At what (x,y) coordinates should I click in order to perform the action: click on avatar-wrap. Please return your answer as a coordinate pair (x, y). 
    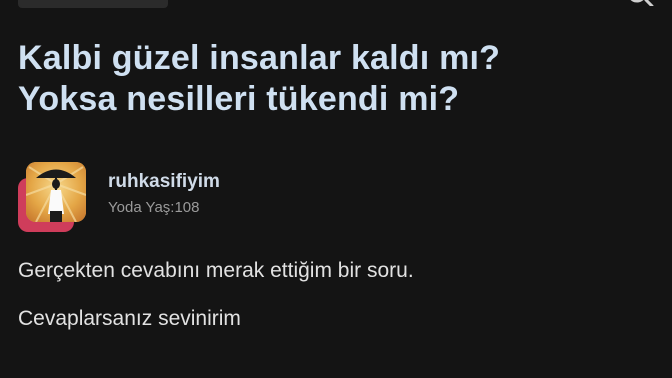
    Looking at the image, I should click on (54, 198).